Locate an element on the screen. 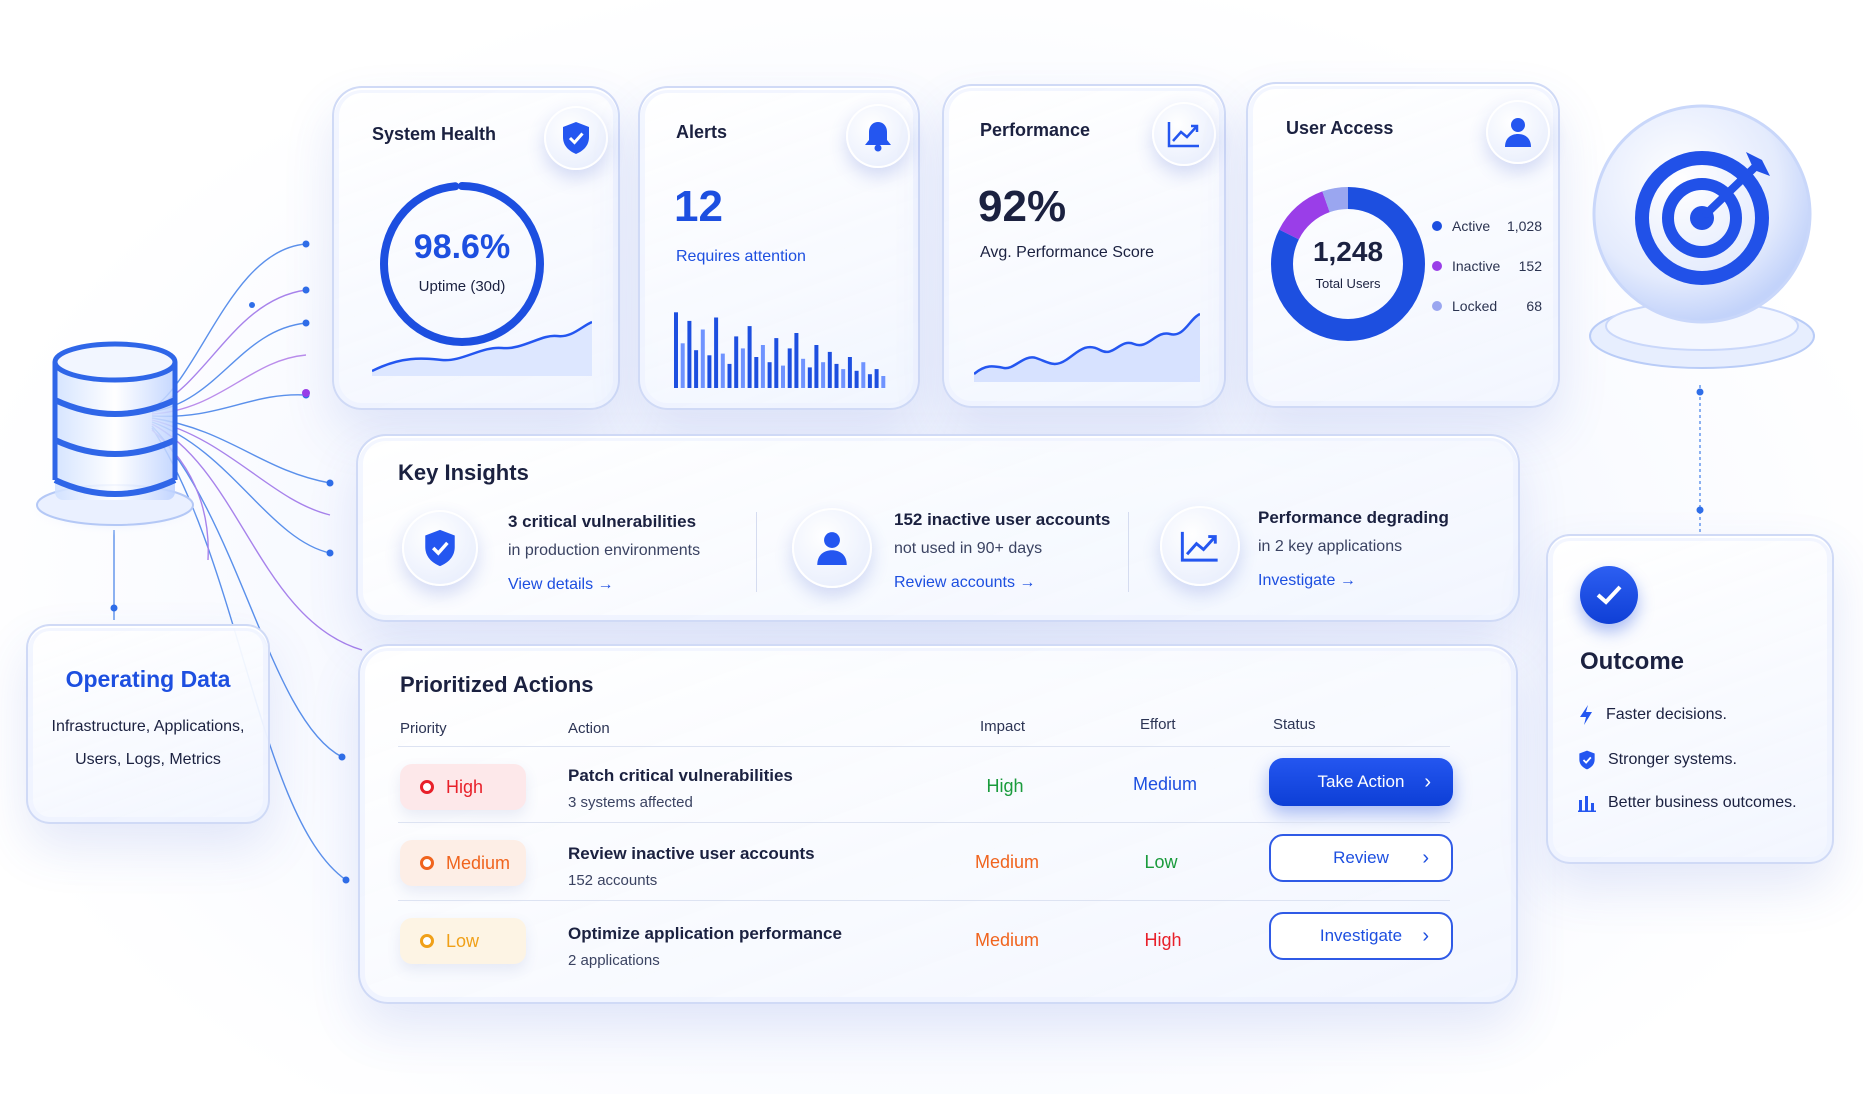 The height and width of the screenshot is (1094, 1863). database-icon is located at coordinates (115, 440).